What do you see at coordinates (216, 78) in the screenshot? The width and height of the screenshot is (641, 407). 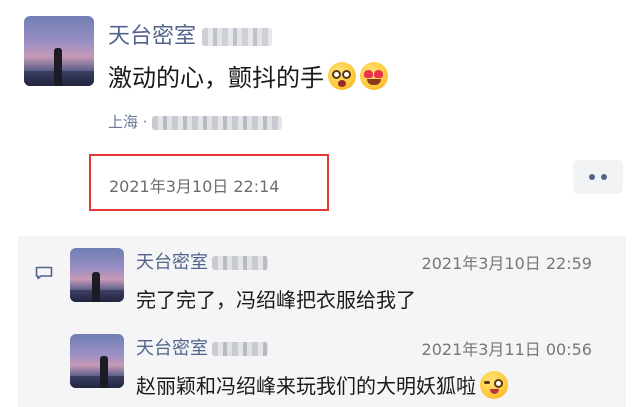 I see `post-content-text: 激动的心，颤抖的手` at bounding box center [216, 78].